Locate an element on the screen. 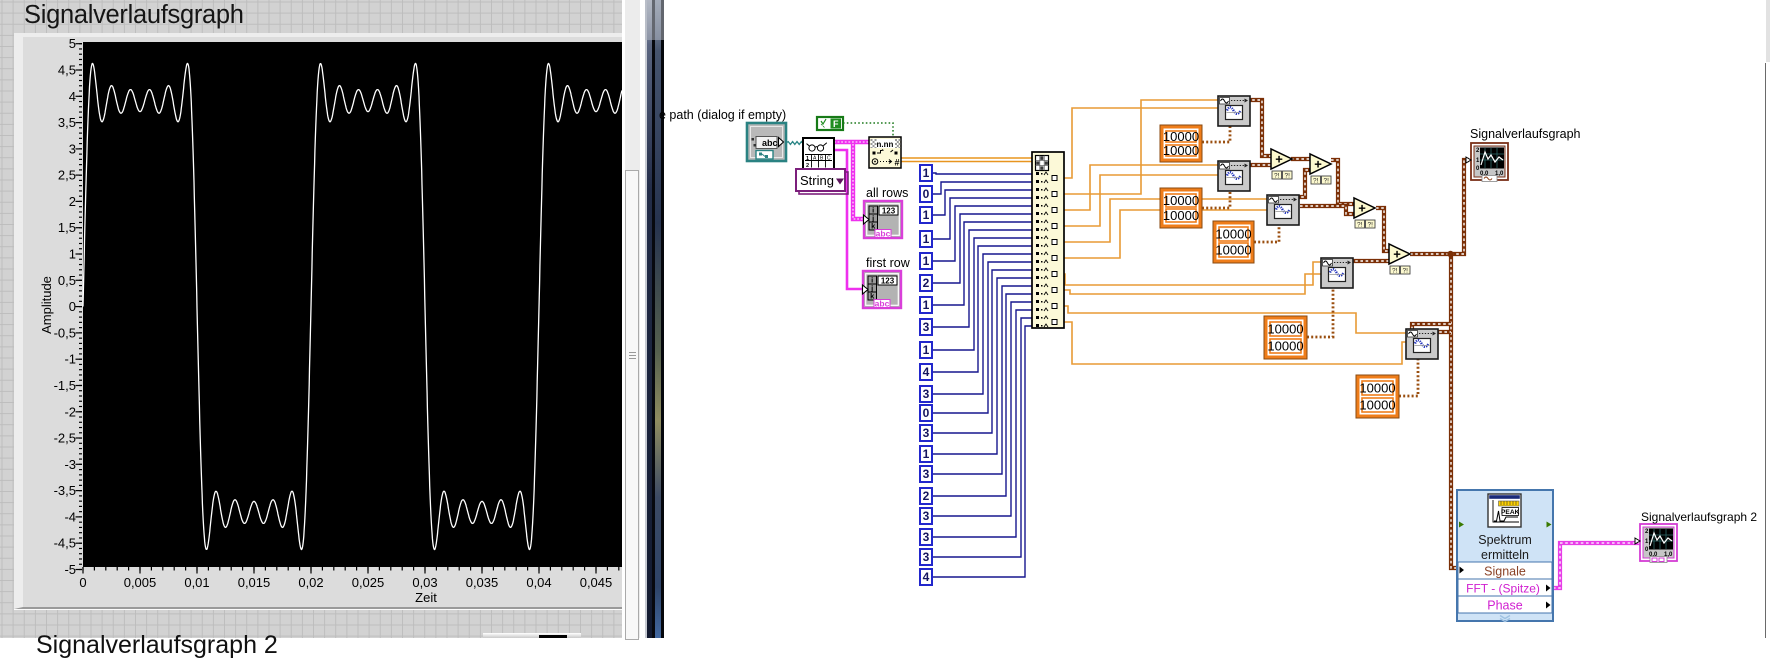 This screenshot has height=660, width=1770. svg-text: all rows is located at coordinates (887, 193).